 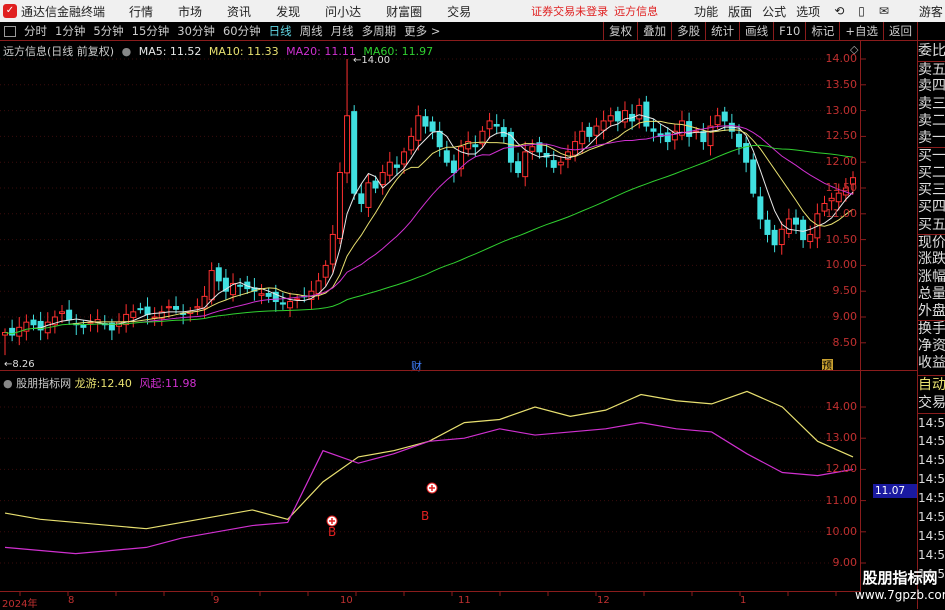 What do you see at coordinates (8, 383) in the screenshot?
I see `indicator-settings-icon: ●` at bounding box center [8, 383].